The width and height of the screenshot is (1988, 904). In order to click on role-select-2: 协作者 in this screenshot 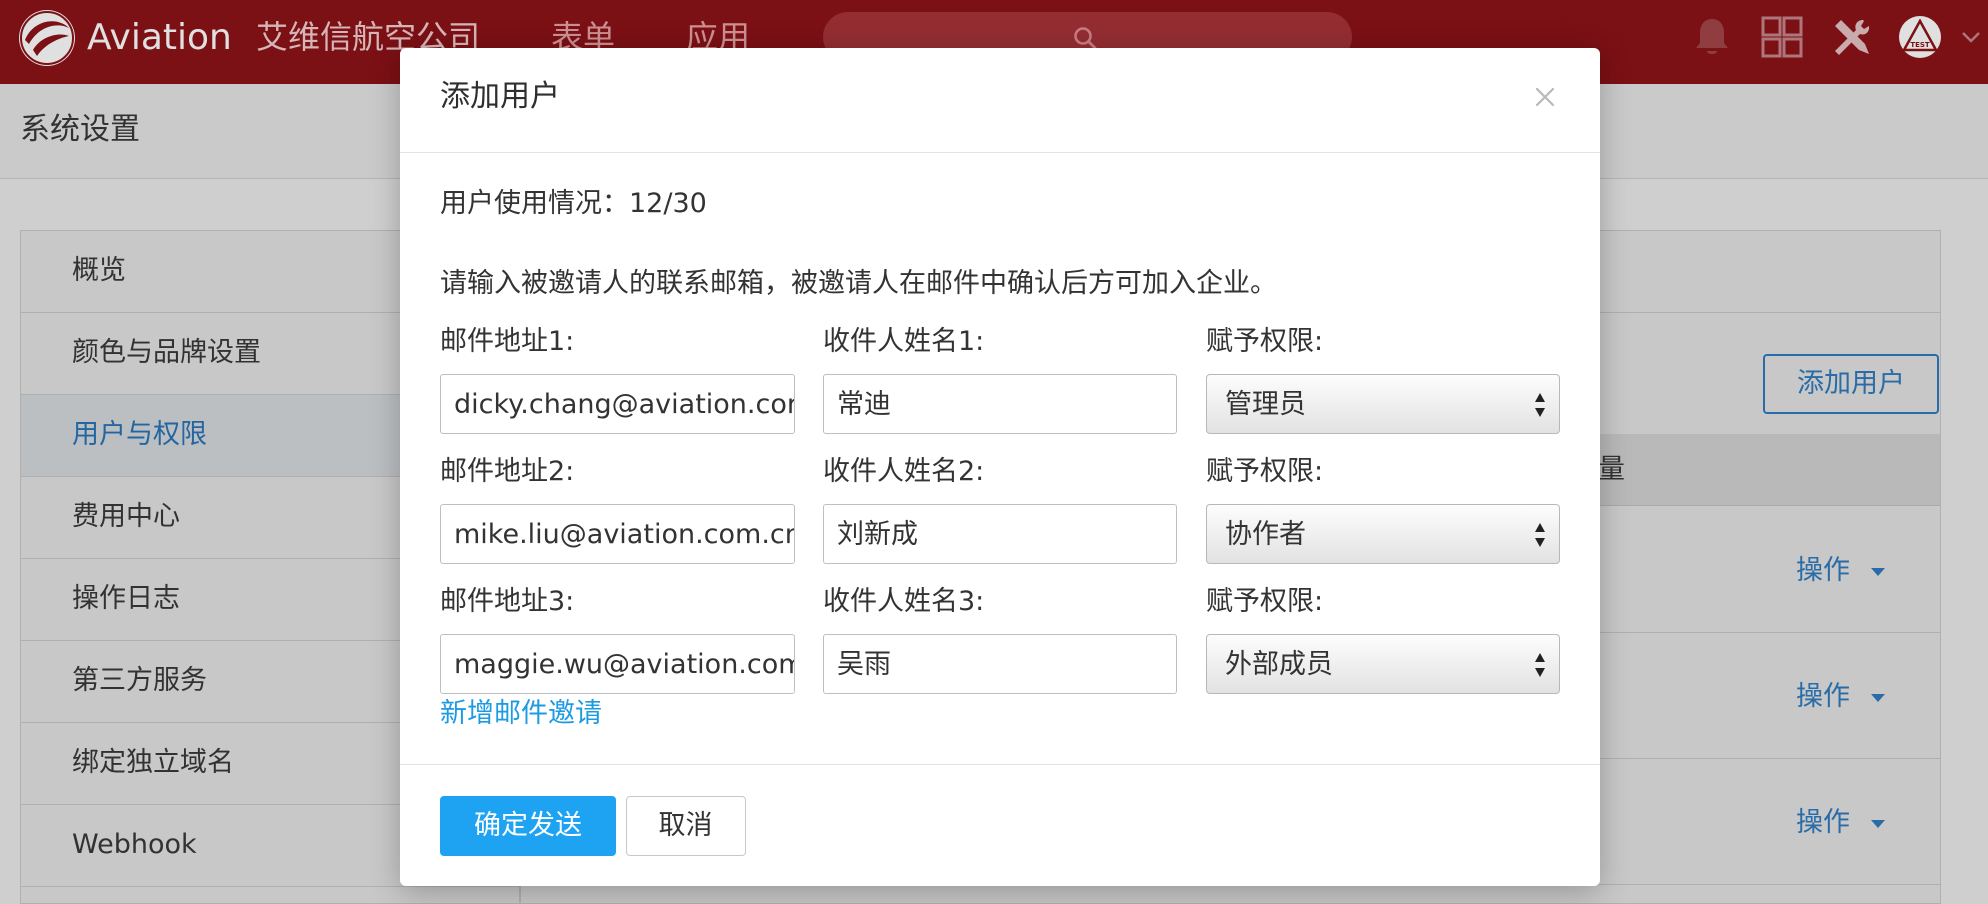, I will do `click(1383, 534)`.